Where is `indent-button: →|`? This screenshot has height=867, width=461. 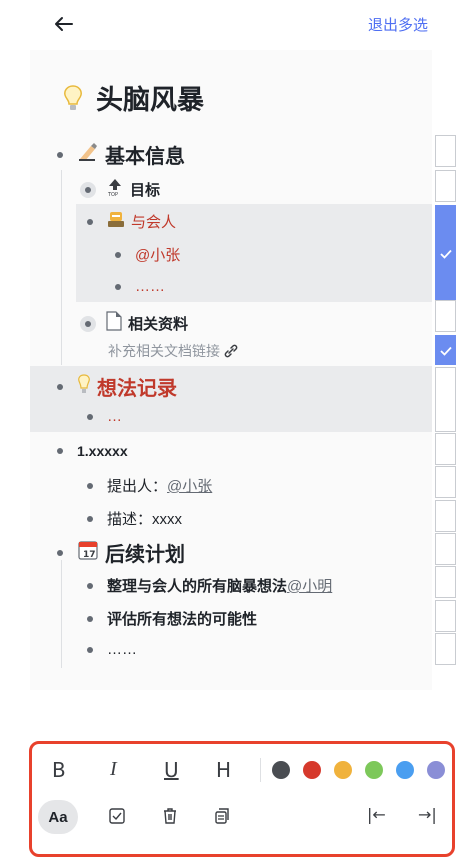 indent-button: →| is located at coordinates (427, 814).